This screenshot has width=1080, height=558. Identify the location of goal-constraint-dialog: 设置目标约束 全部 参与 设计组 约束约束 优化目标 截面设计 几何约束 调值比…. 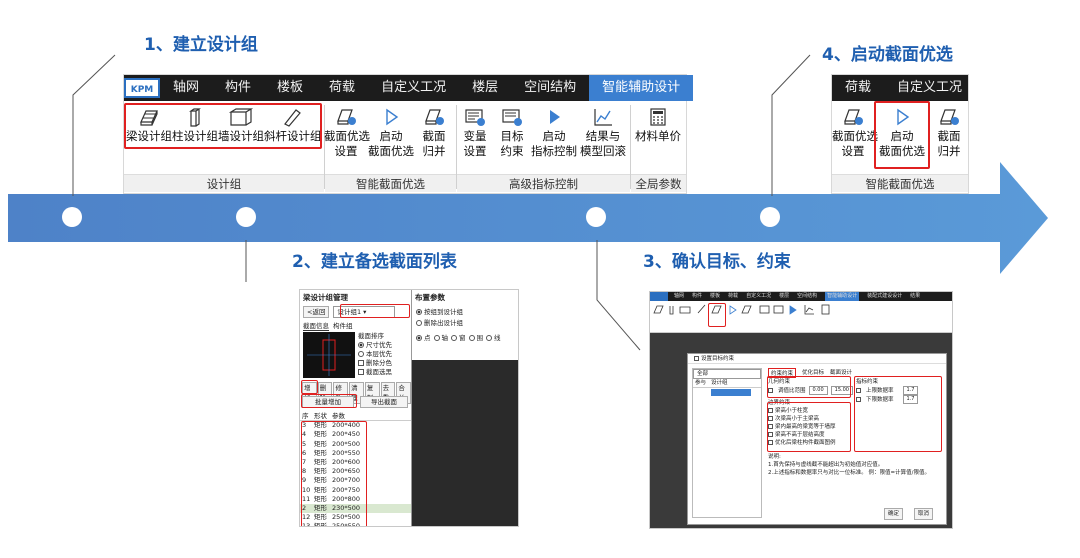
(817, 439).